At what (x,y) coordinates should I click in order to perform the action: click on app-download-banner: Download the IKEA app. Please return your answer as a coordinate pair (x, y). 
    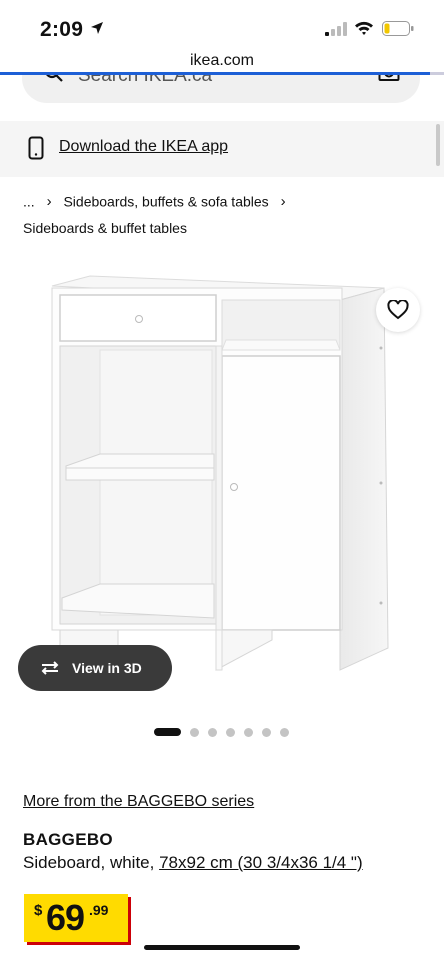
    Looking at the image, I should click on (222, 149).